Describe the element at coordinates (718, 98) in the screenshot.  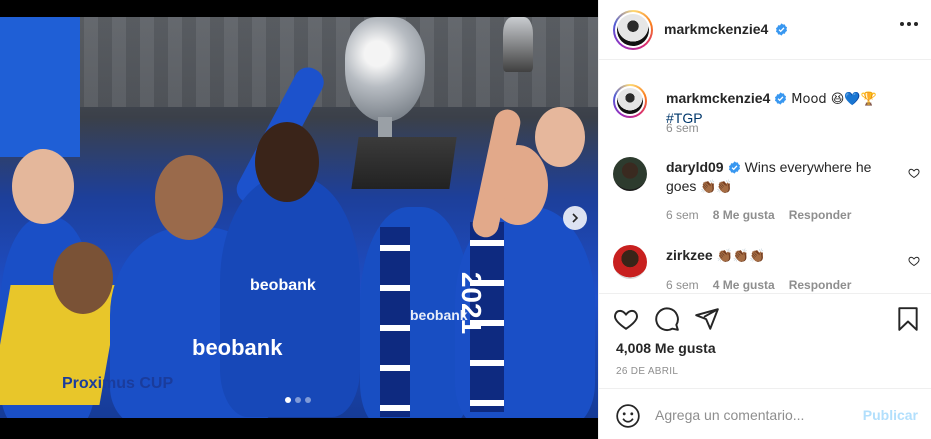
I see `caption-username: markmckenzie4` at that location.